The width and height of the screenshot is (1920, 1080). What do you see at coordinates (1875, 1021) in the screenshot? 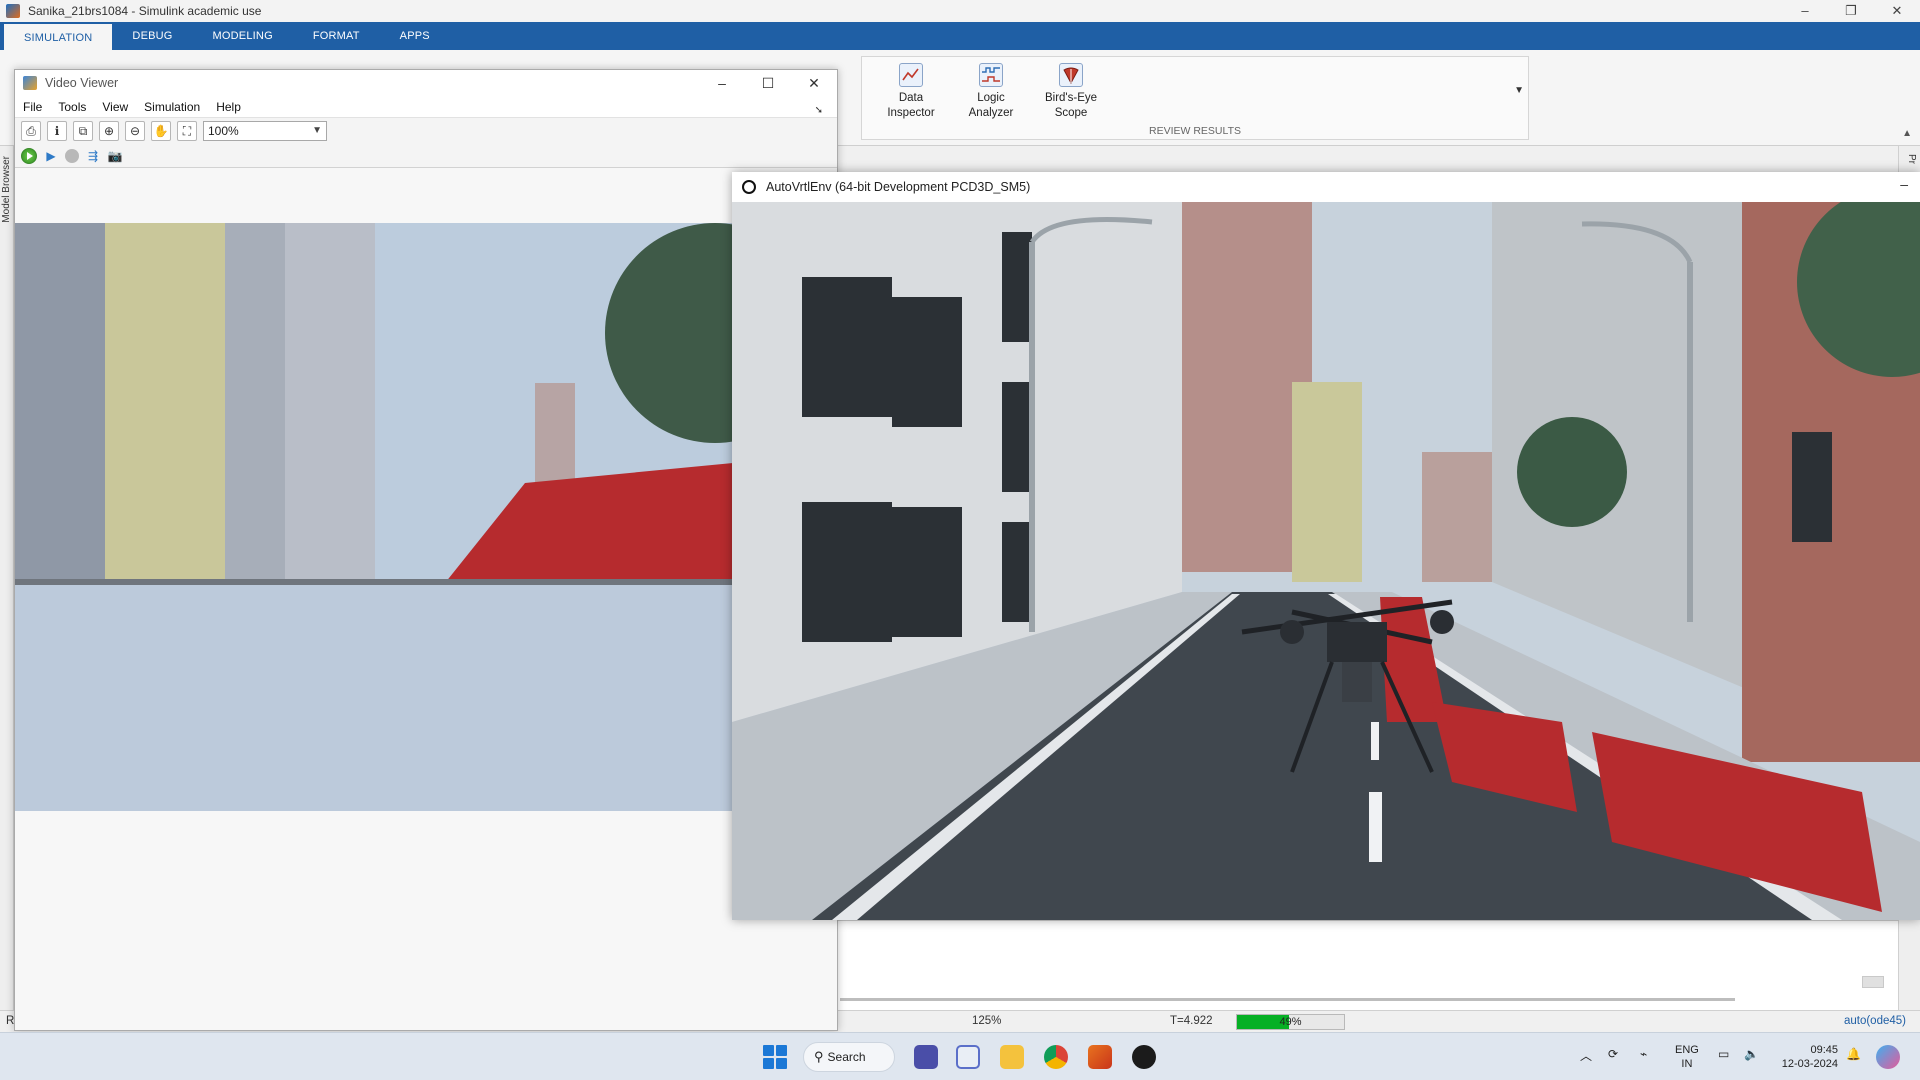
I see `status-solver: auto(ode45)` at bounding box center [1875, 1021].